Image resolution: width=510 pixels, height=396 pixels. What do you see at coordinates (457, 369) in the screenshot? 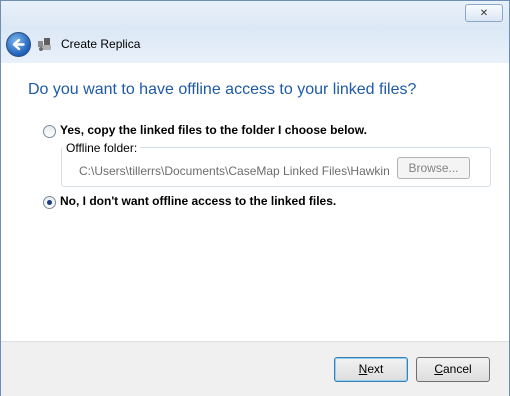
I see `cancel-rest: ancel` at bounding box center [457, 369].